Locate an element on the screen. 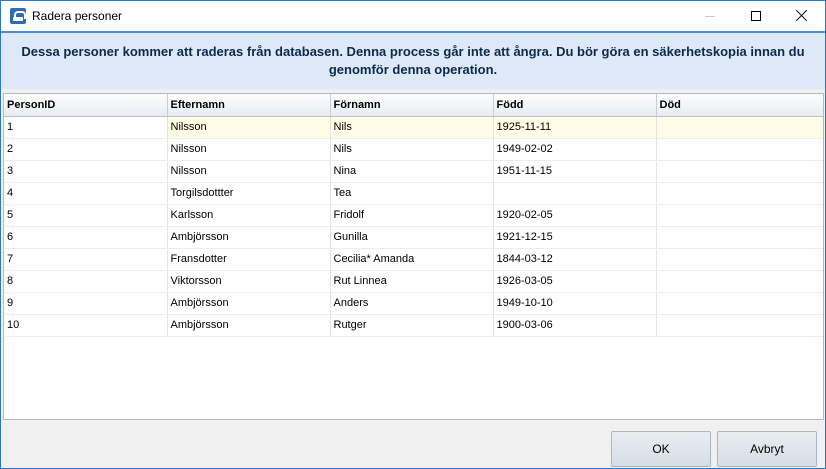 This screenshot has width=826, height=469. title-bar: Radera personer is located at coordinates (413, 16).